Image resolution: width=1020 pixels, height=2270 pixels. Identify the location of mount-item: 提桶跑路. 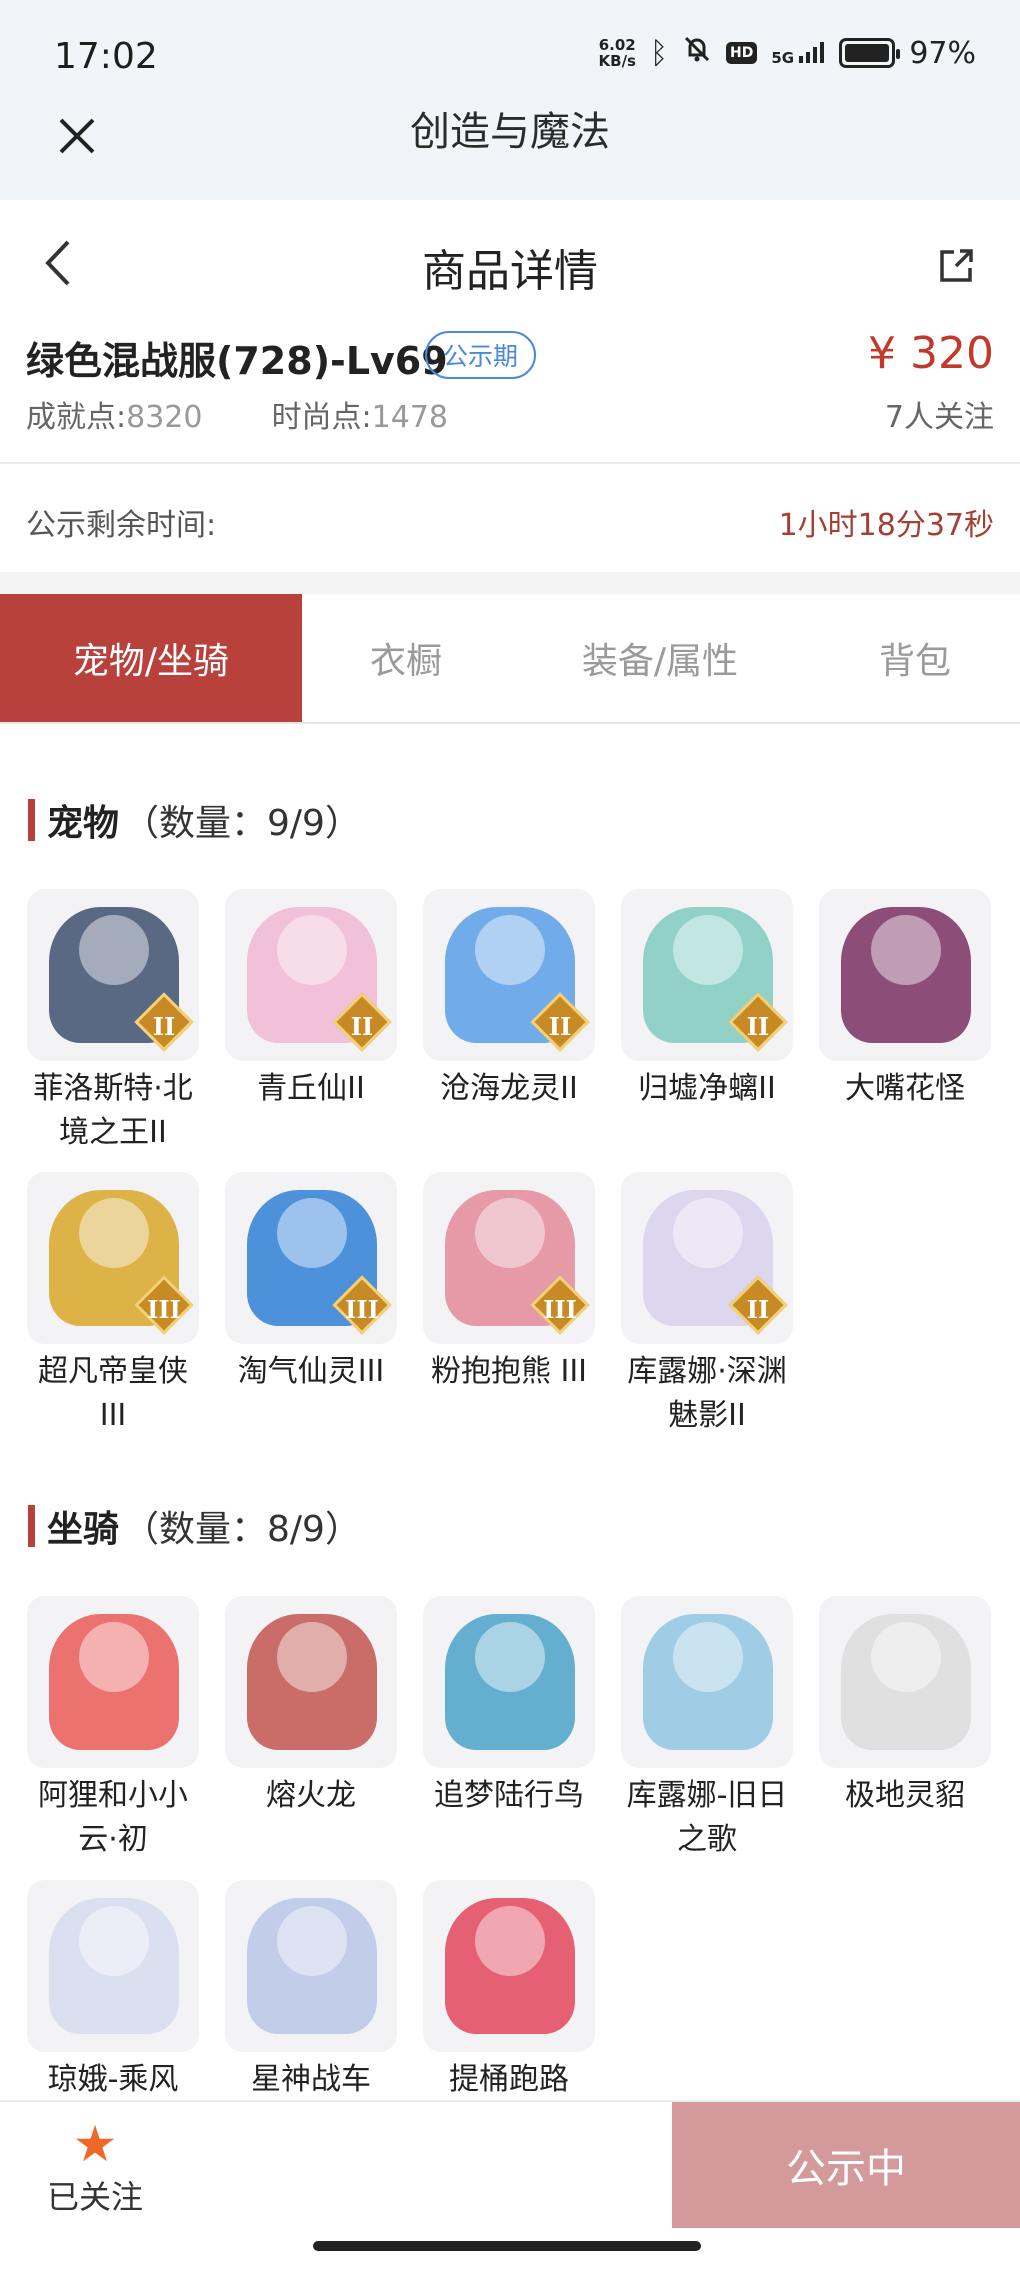
(509, 1991).